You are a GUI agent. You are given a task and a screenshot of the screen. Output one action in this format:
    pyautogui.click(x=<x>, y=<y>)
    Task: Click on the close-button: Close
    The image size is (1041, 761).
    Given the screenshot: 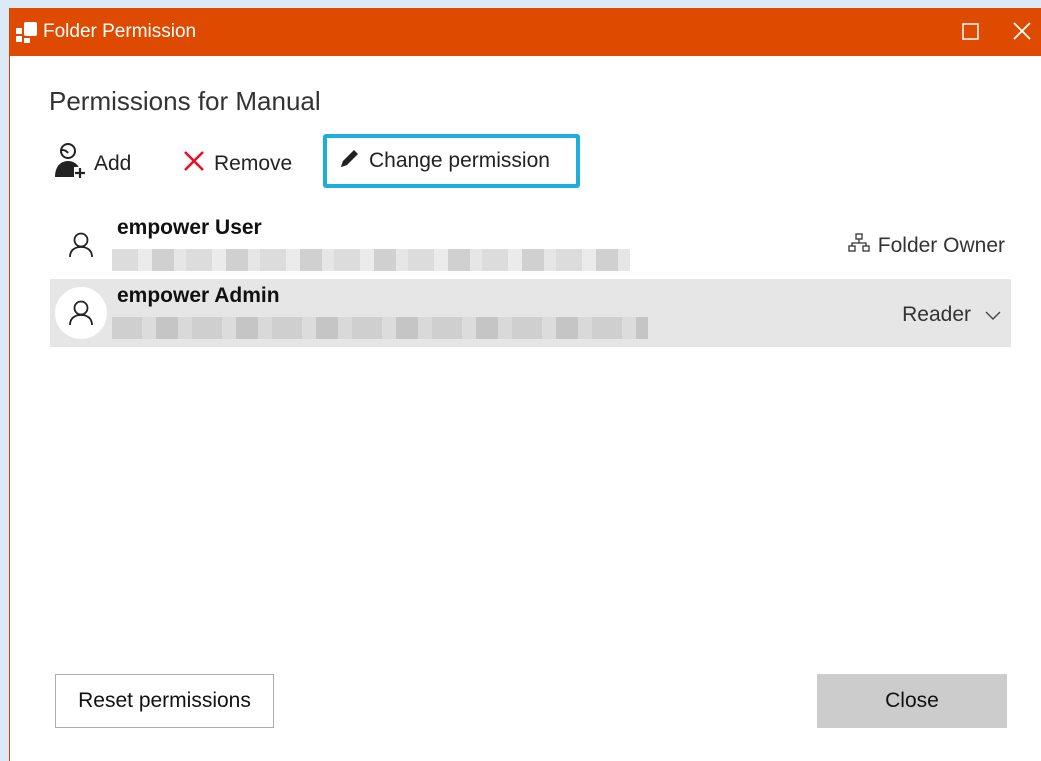 What is the action you would take?
    pyautogui.click(x=912, y=701)
    